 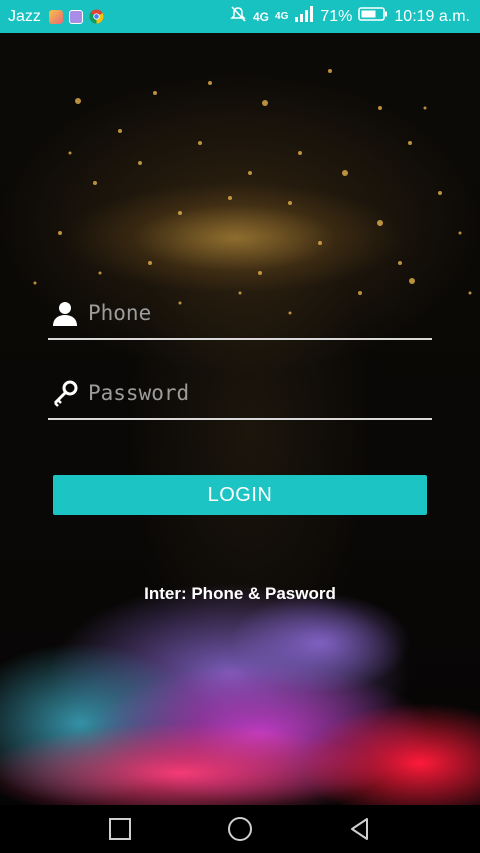 I want to click on photos-icon, so click(x=55, y=16).